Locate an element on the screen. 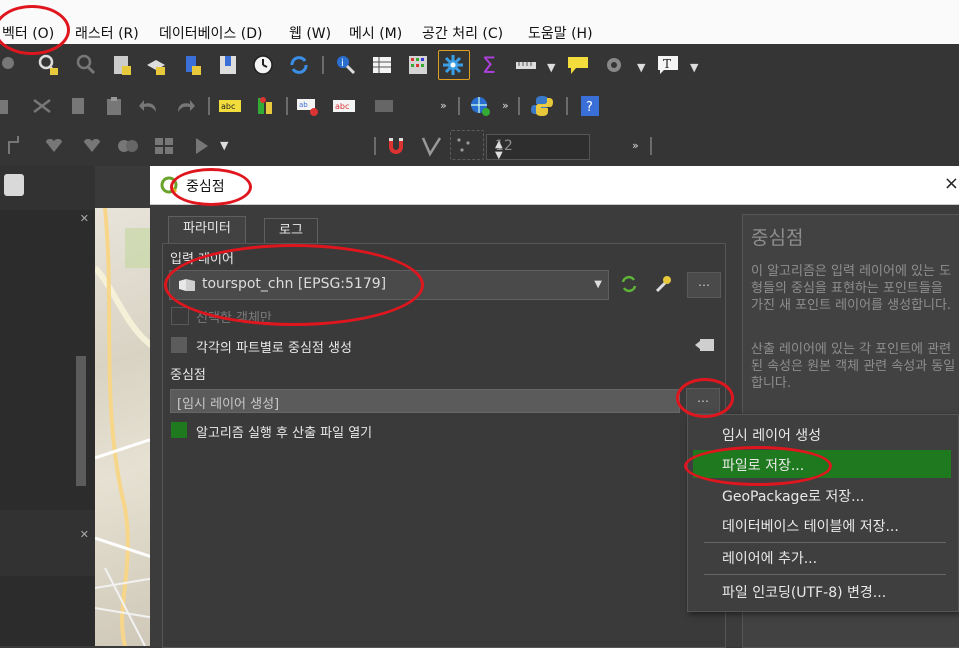 The width and height of the screenshot is (959, 648). undo-icon is located at coordinates (150, 106).